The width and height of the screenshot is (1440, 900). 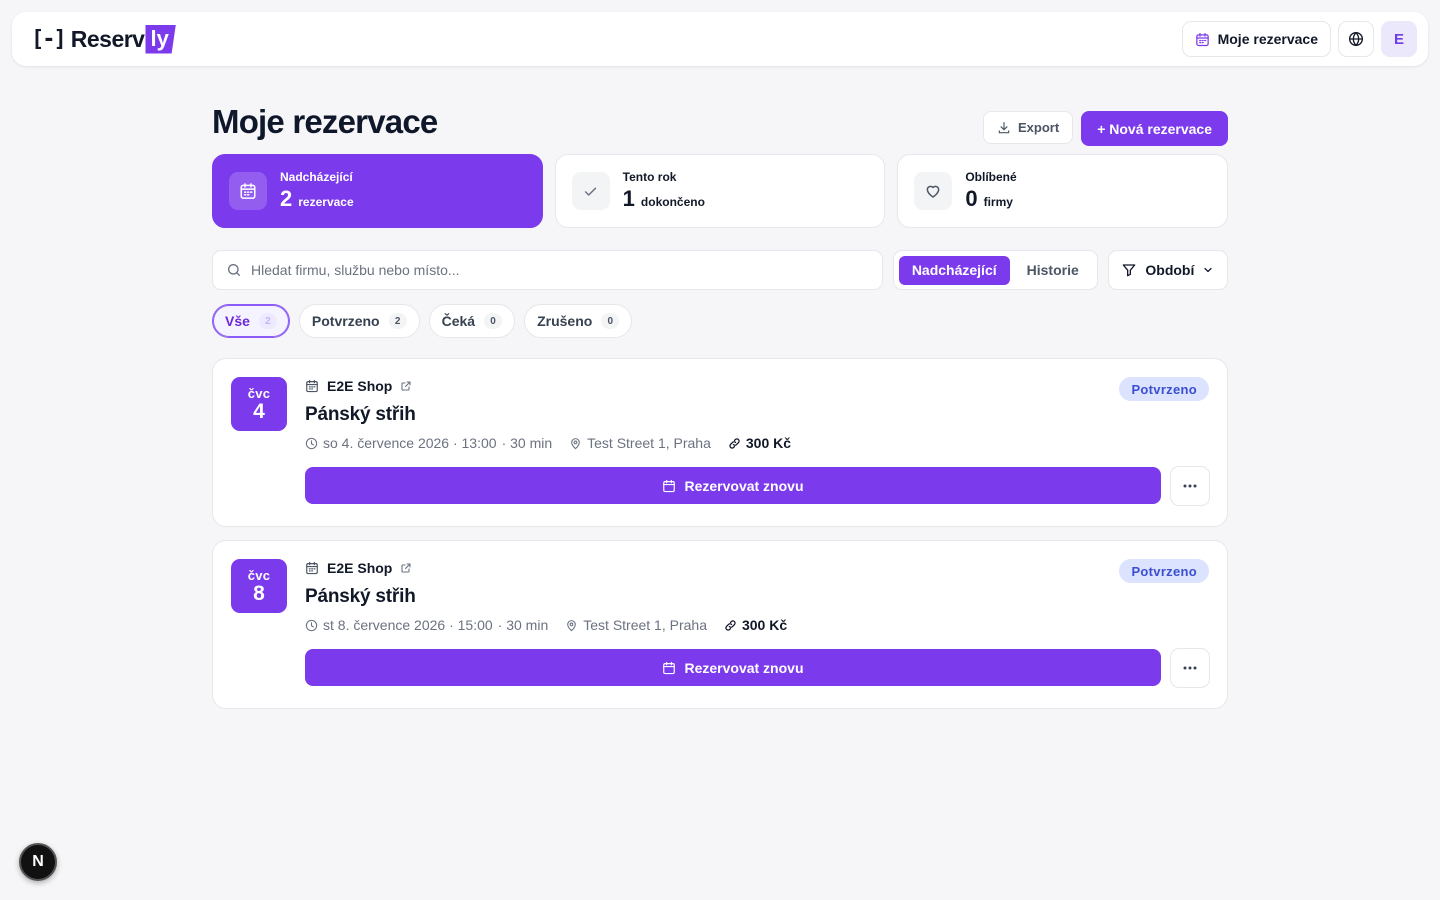 I want to click on stat-label: Oblíbené, so click(x=991, y=177).